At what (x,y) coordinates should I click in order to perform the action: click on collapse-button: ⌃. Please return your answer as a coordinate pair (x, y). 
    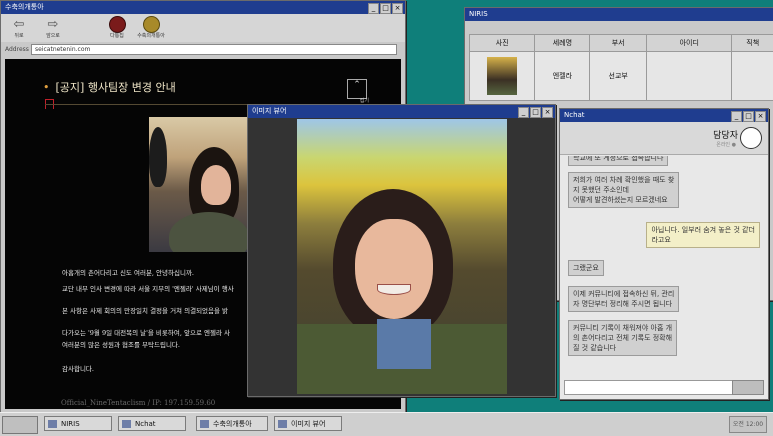
    Looking at the image, I should click on (357, 89).